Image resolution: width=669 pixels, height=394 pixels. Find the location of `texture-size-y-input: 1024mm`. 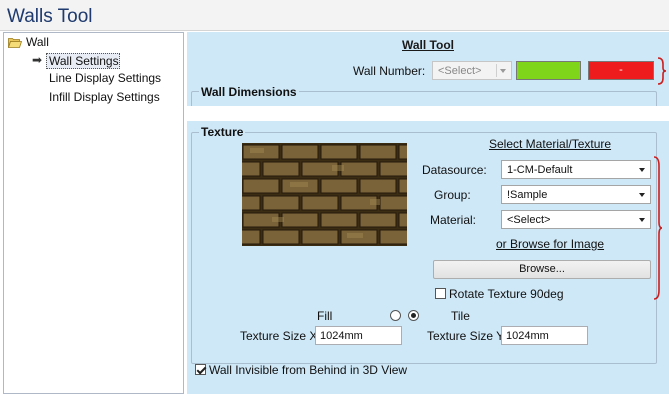

texture-size-y-input: 1024mm is located at coordinates (544, 335).